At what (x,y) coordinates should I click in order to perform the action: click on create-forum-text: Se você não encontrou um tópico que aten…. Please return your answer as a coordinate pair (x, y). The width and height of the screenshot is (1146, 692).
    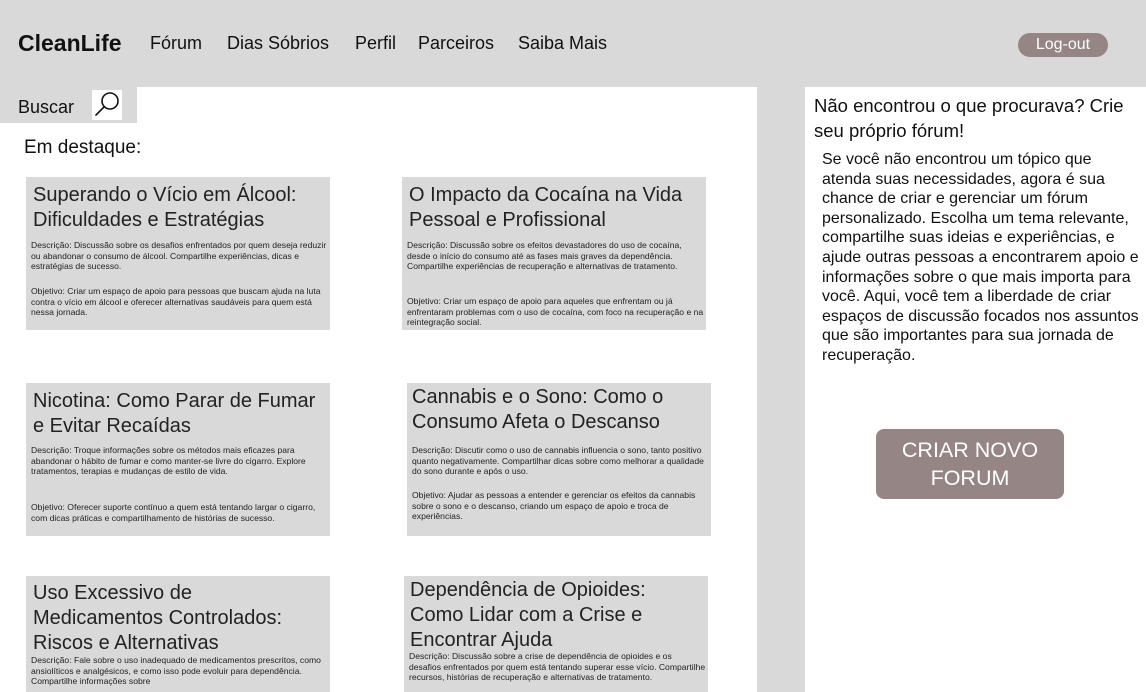
    Looking at the image, I should click on (980, 257).